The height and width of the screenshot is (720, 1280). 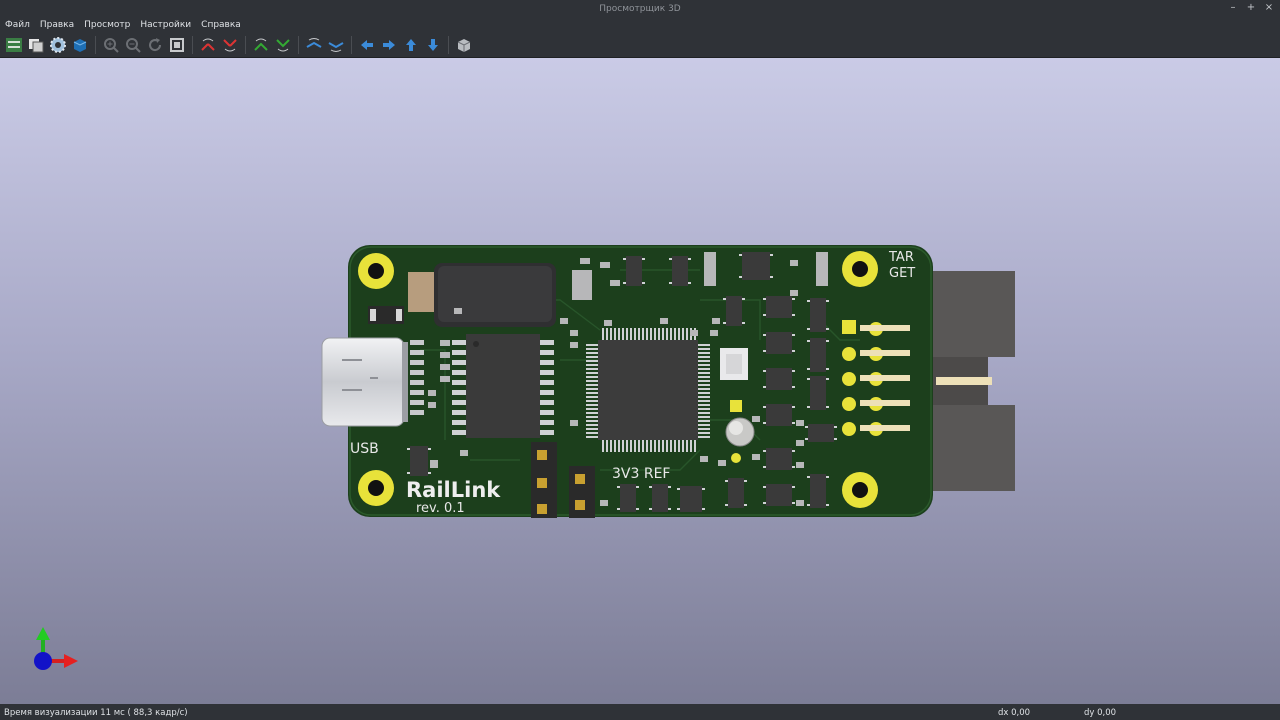 I want to click on redraw-icon, so click(x=155, y=45).